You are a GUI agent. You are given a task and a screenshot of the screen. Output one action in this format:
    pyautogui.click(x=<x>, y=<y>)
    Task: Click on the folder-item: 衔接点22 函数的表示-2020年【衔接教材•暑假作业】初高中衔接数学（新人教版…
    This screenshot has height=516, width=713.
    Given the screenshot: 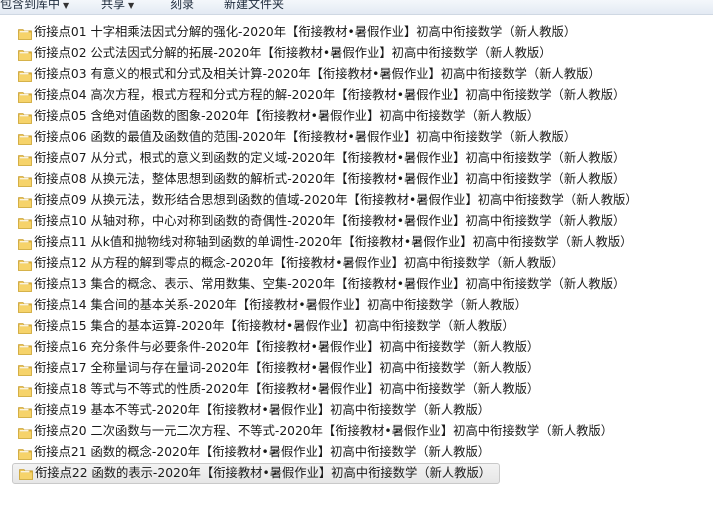 What is the action you would take?
    pyautogui.click(x=256, y=473)
    